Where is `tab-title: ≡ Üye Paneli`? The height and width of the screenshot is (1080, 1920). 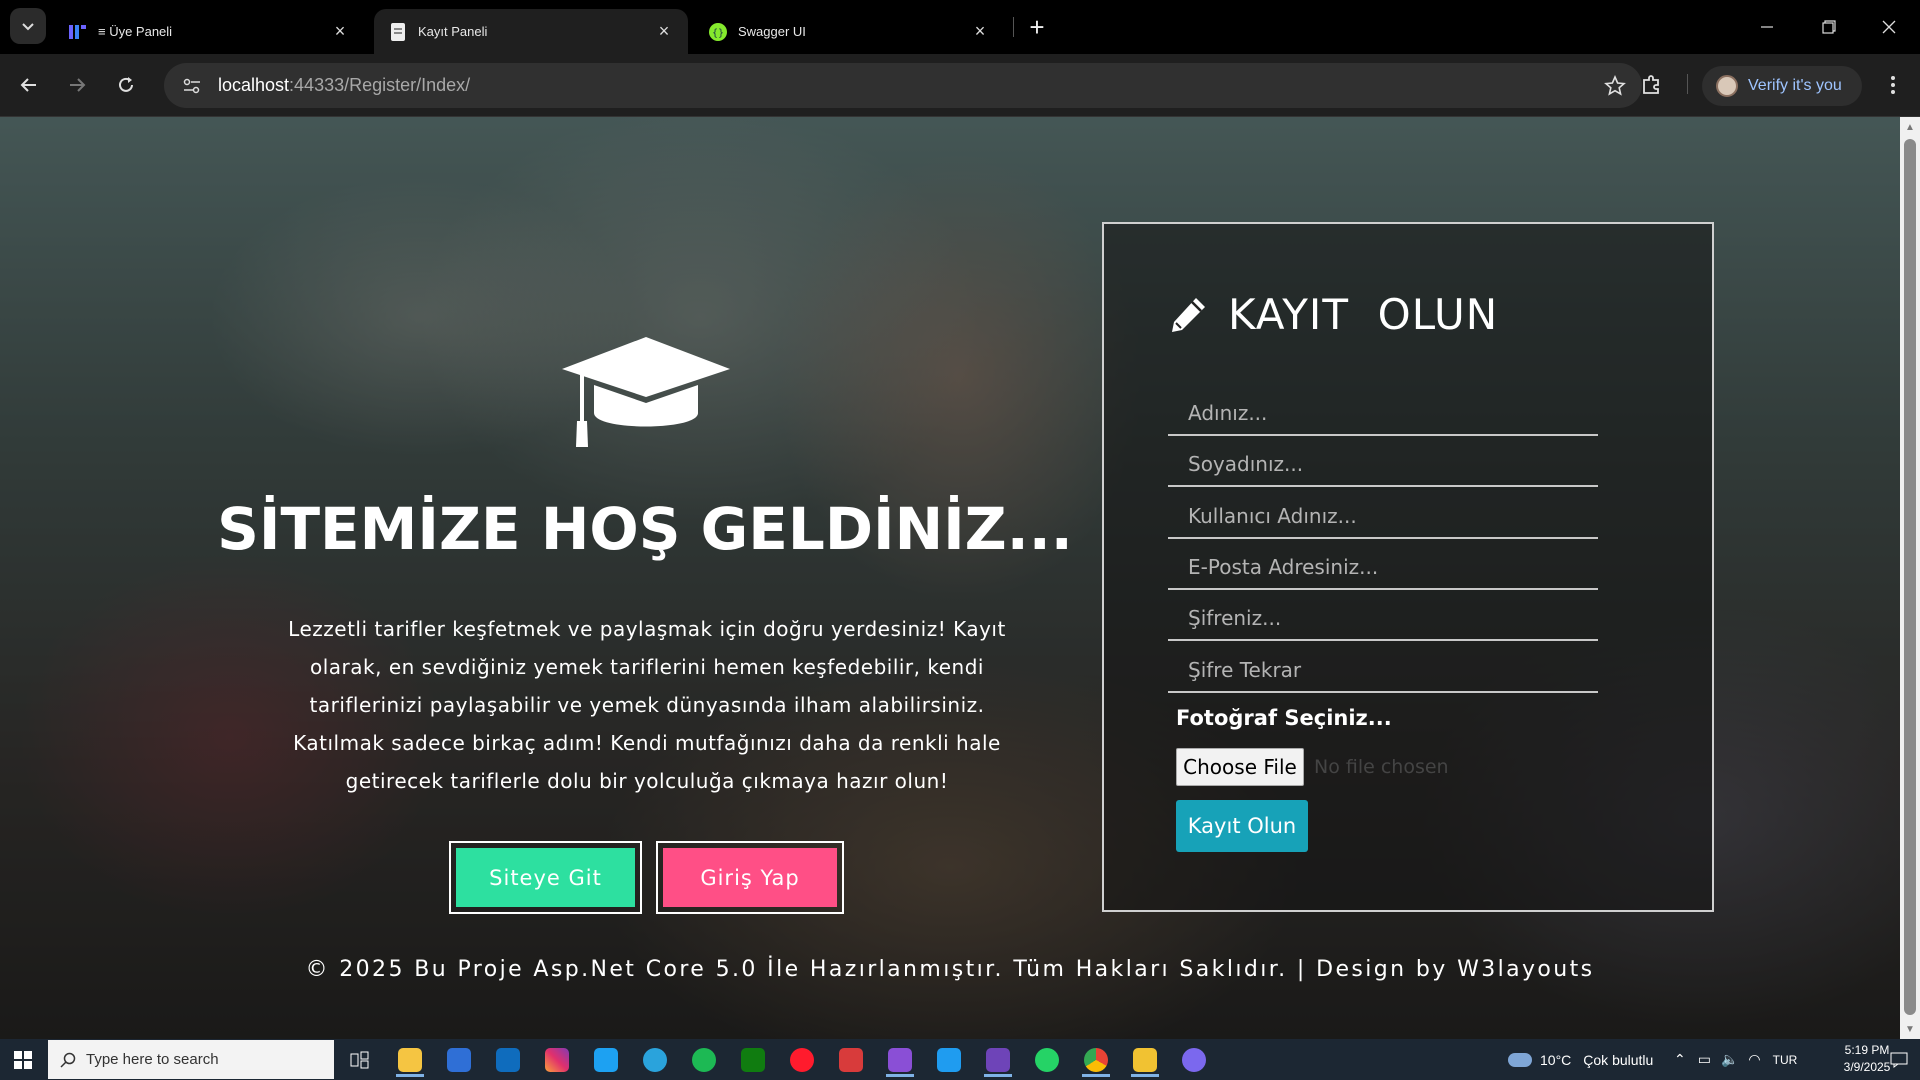 tab-title: ≡ Üye Paneli is located at coordinates (135, 31).